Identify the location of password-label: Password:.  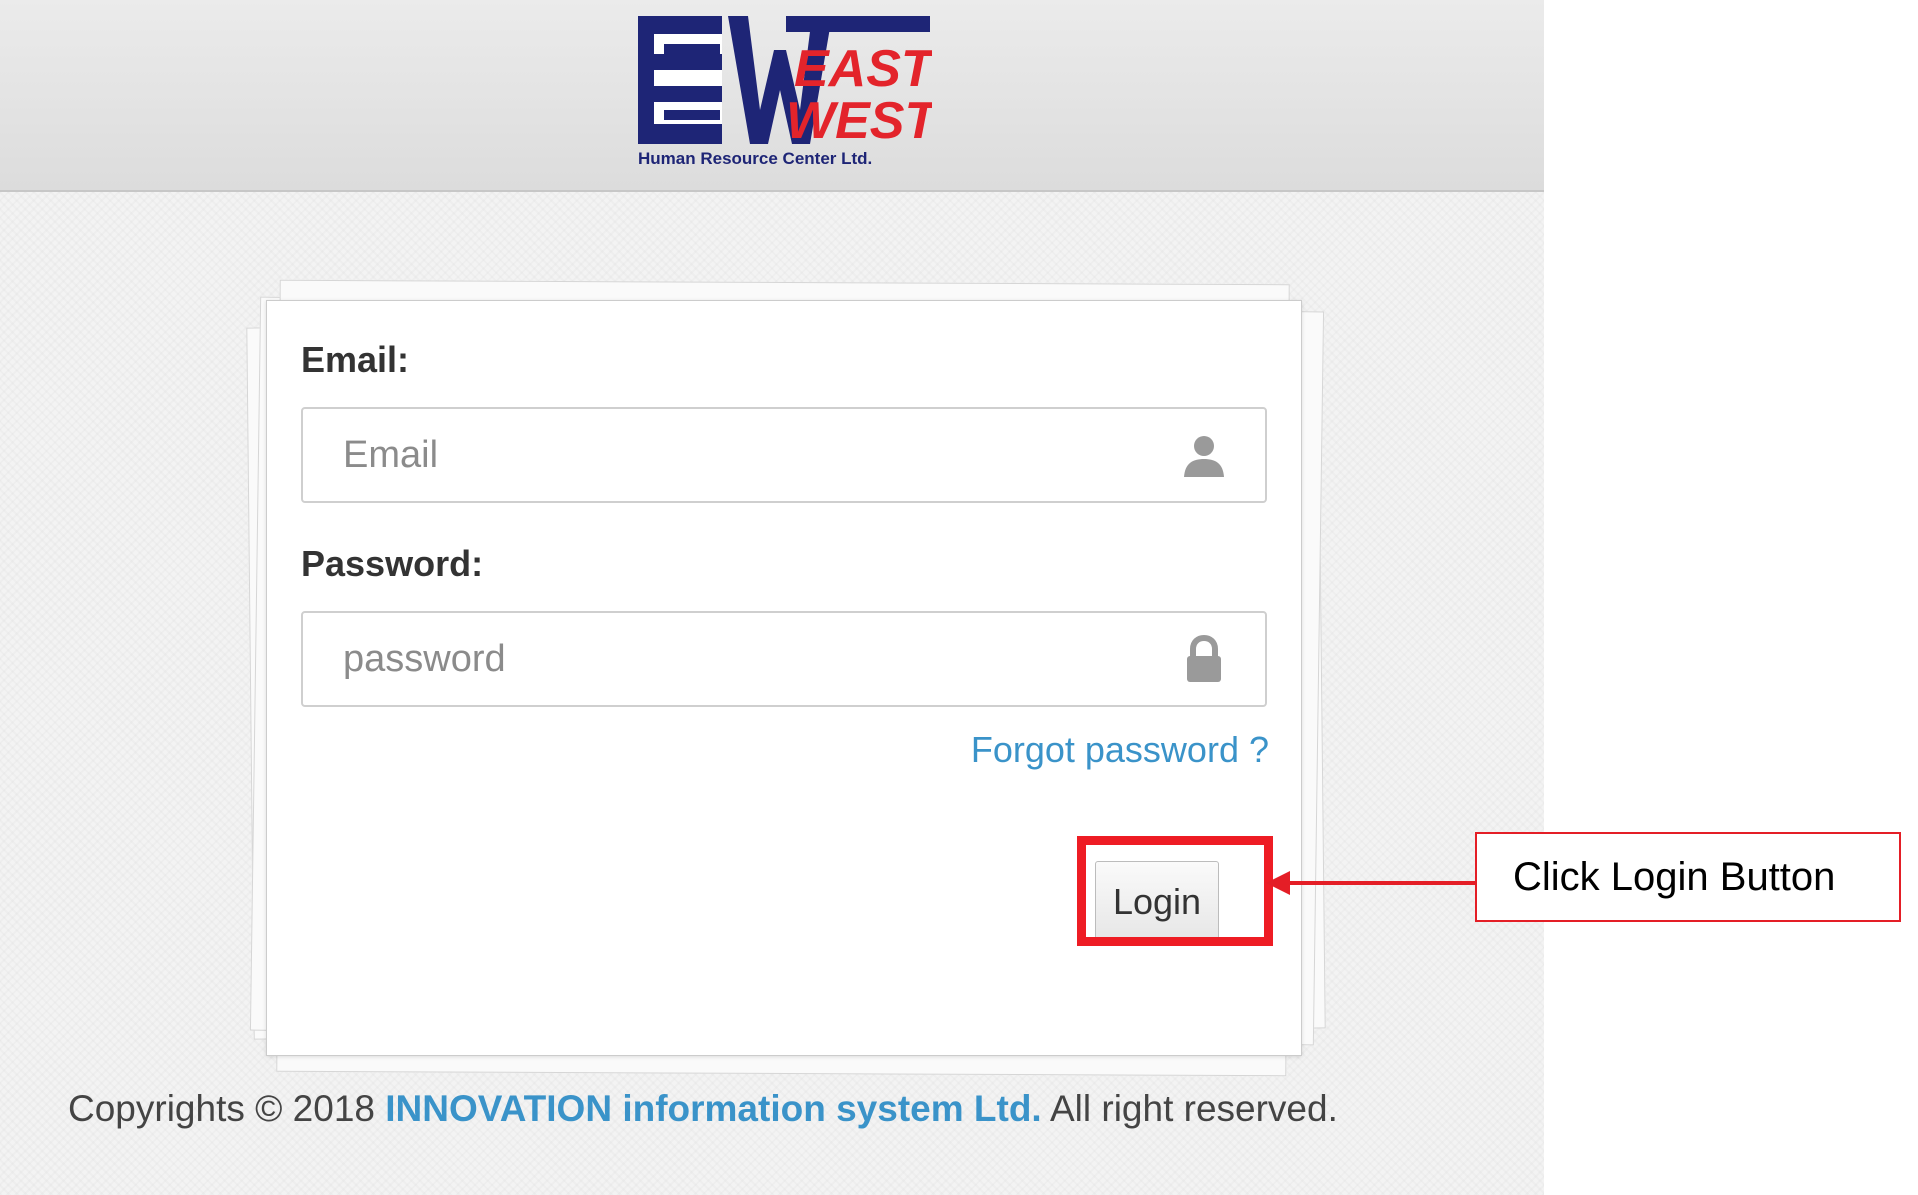
(392, 563).